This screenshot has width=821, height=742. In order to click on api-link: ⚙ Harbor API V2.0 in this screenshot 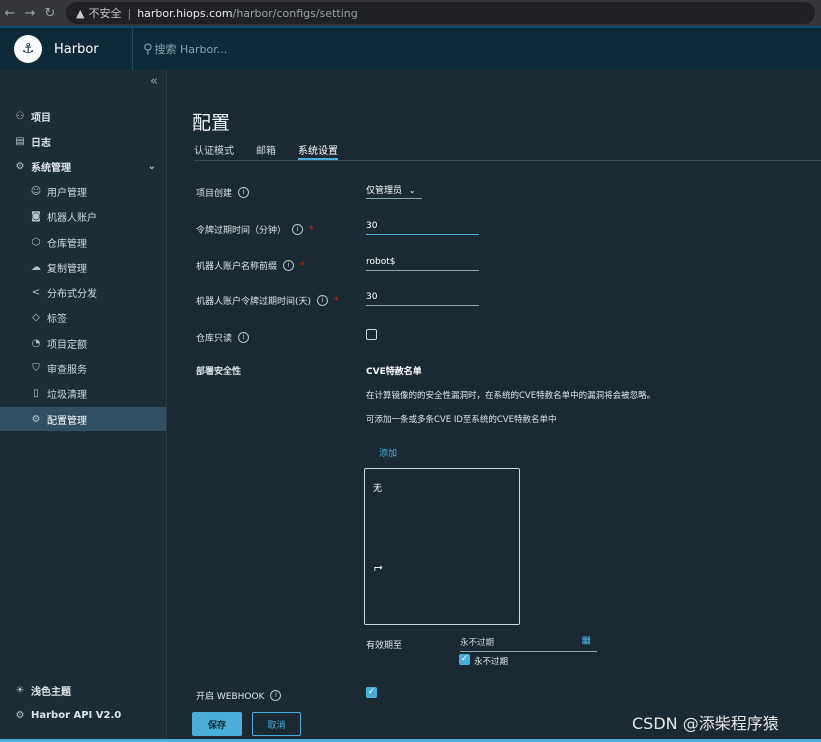, I will do `click(83, 715)`.